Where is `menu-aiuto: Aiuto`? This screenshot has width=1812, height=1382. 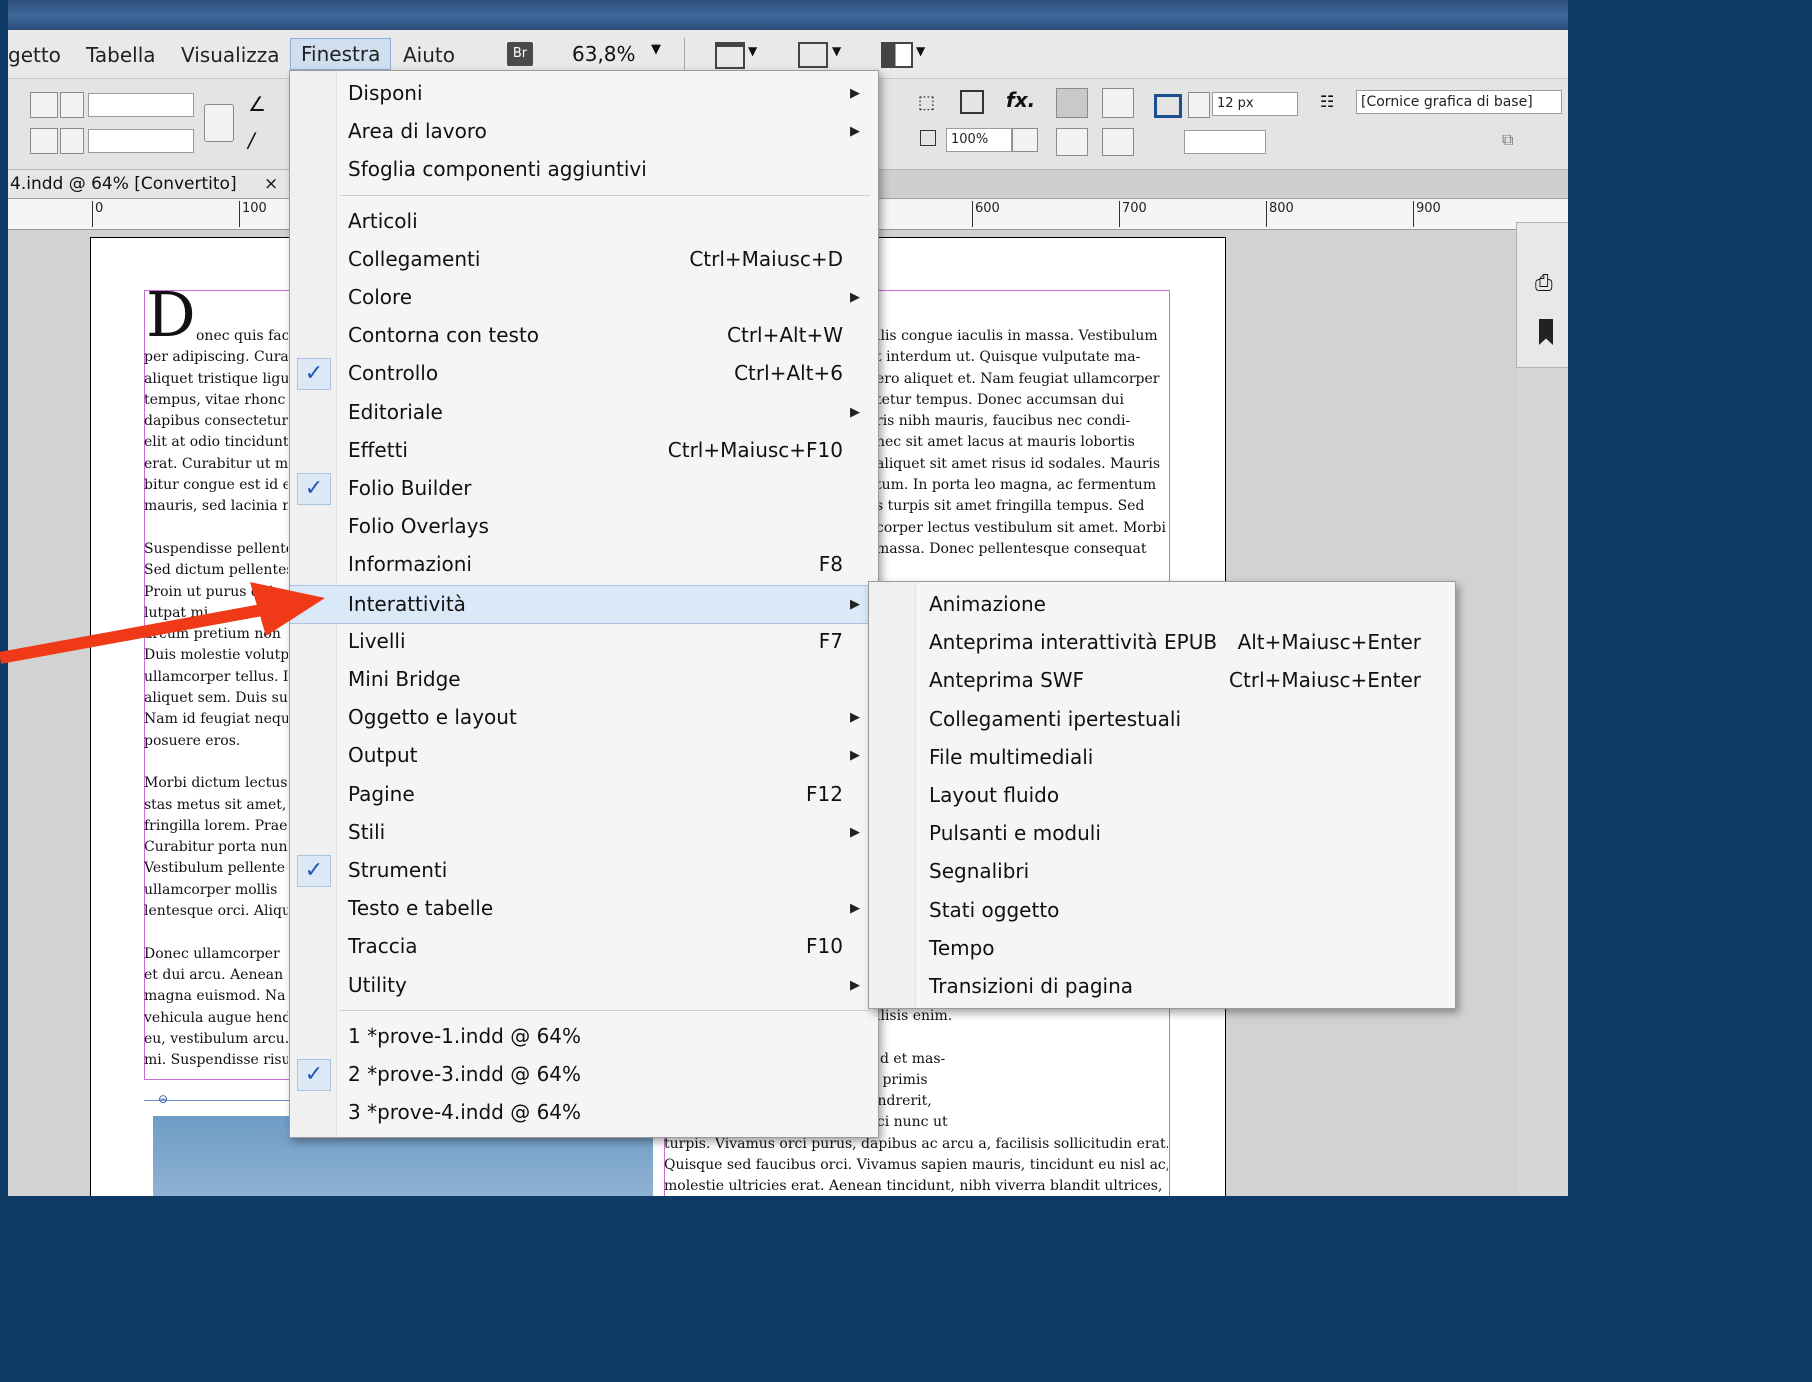 menu-aiuto: Aiuto is located at coordinates (429, 55).